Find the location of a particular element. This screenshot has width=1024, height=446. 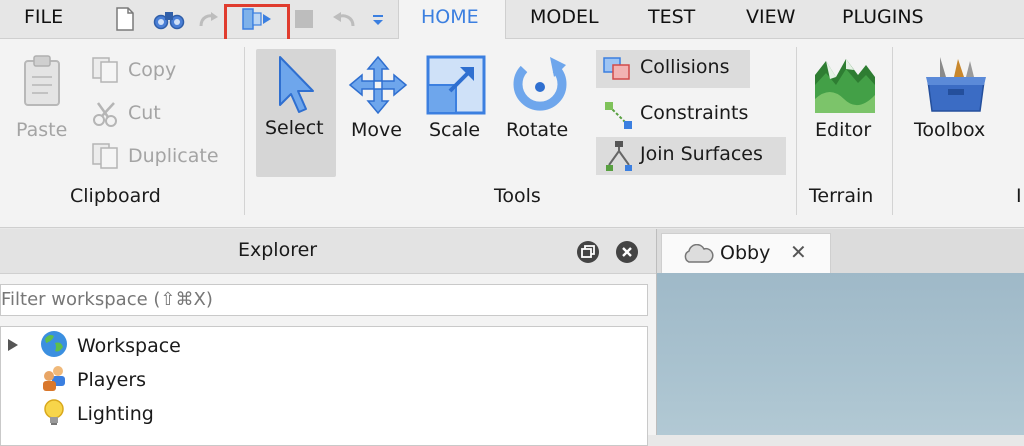

clipboard-icon is located at coordinates (42, 83).